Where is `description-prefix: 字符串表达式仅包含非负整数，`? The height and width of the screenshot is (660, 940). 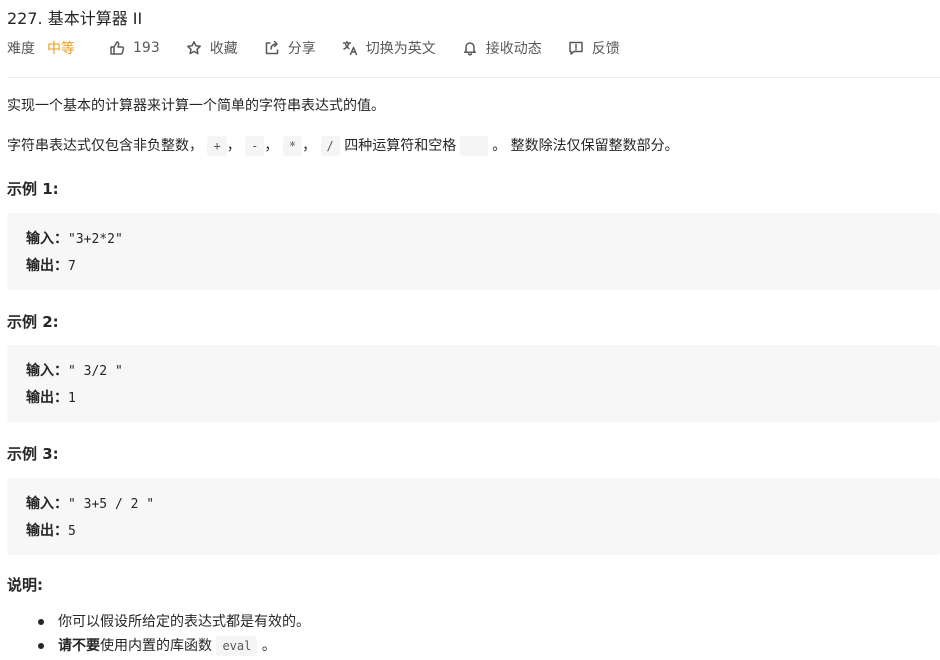 description-prefix: 字符串表达式仅包含非负整数， is located at coordinates (105, 146).